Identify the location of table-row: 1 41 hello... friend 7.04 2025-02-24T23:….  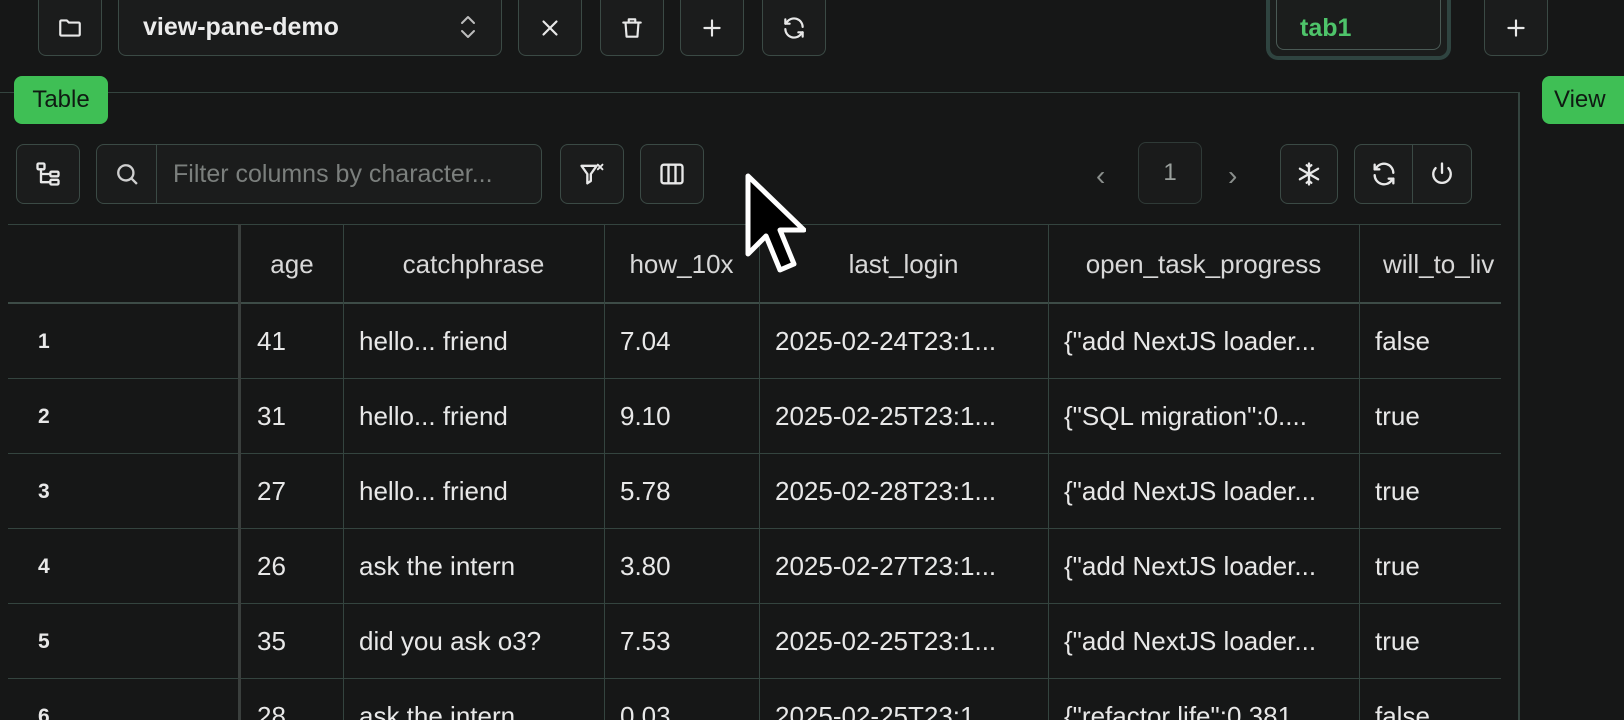
(754, 341).